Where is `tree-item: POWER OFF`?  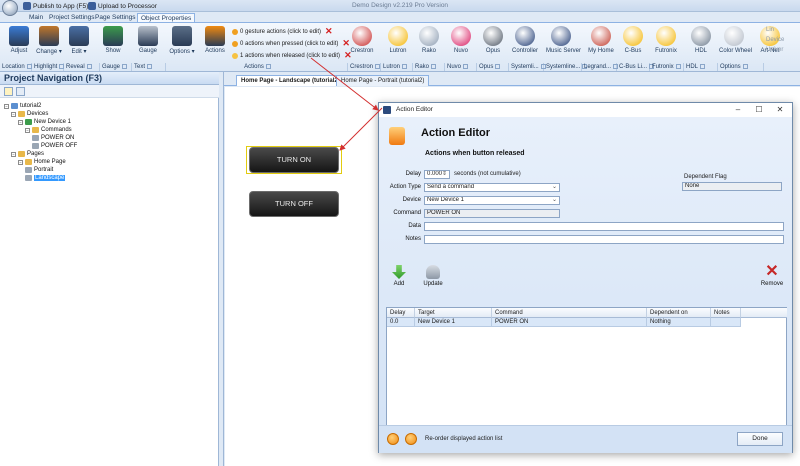 tree-item: POWER OFF is located at coordinates (54, 146).